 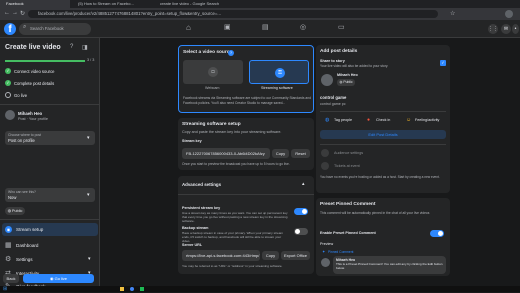 What do you see at coordinates (51, 278) in the screenshot?
I see `live-icon: ◉` at bounding box center [51, 278].